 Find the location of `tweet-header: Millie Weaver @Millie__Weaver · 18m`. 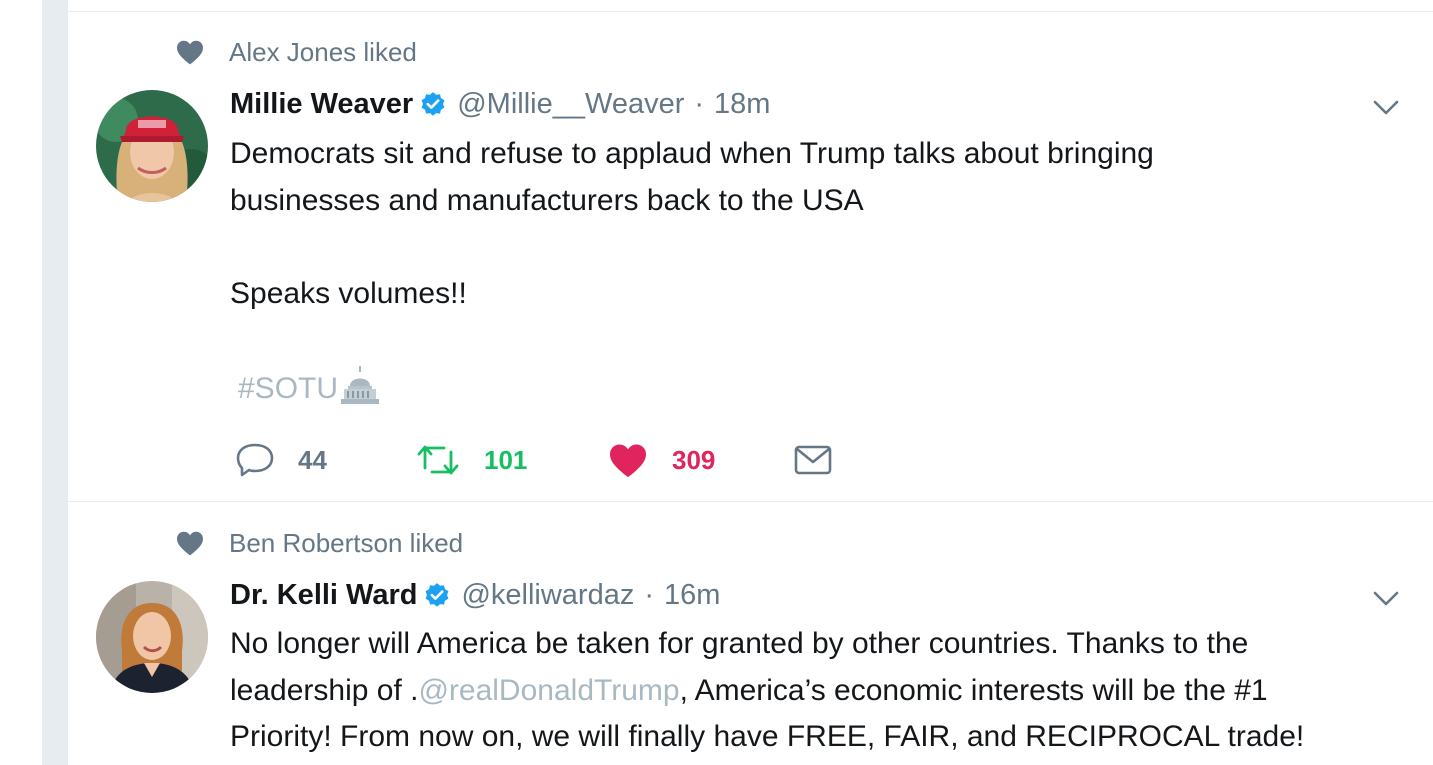

tweet-header: Millie Weaver @Millie__Weaver · 18m is located at coordinates (500, 104).